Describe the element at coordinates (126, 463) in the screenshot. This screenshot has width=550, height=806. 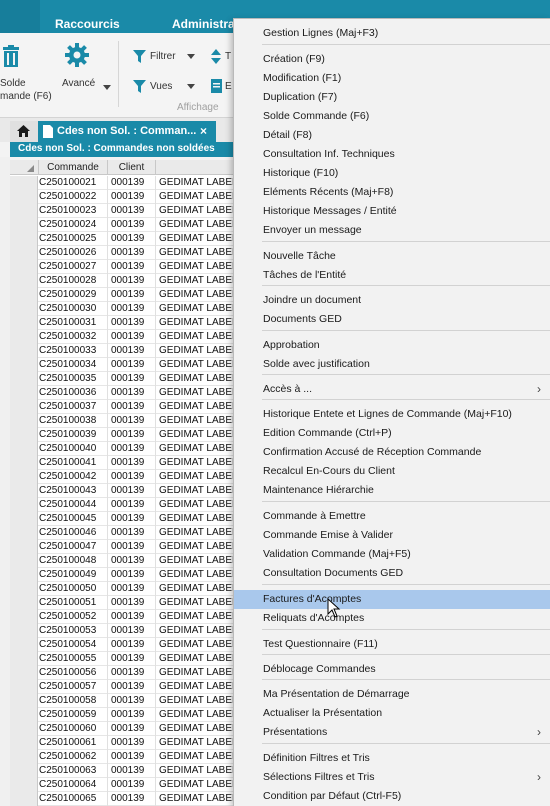
I see `table-row: C250100041 000139 GEDIMAT LABEN` at that location.